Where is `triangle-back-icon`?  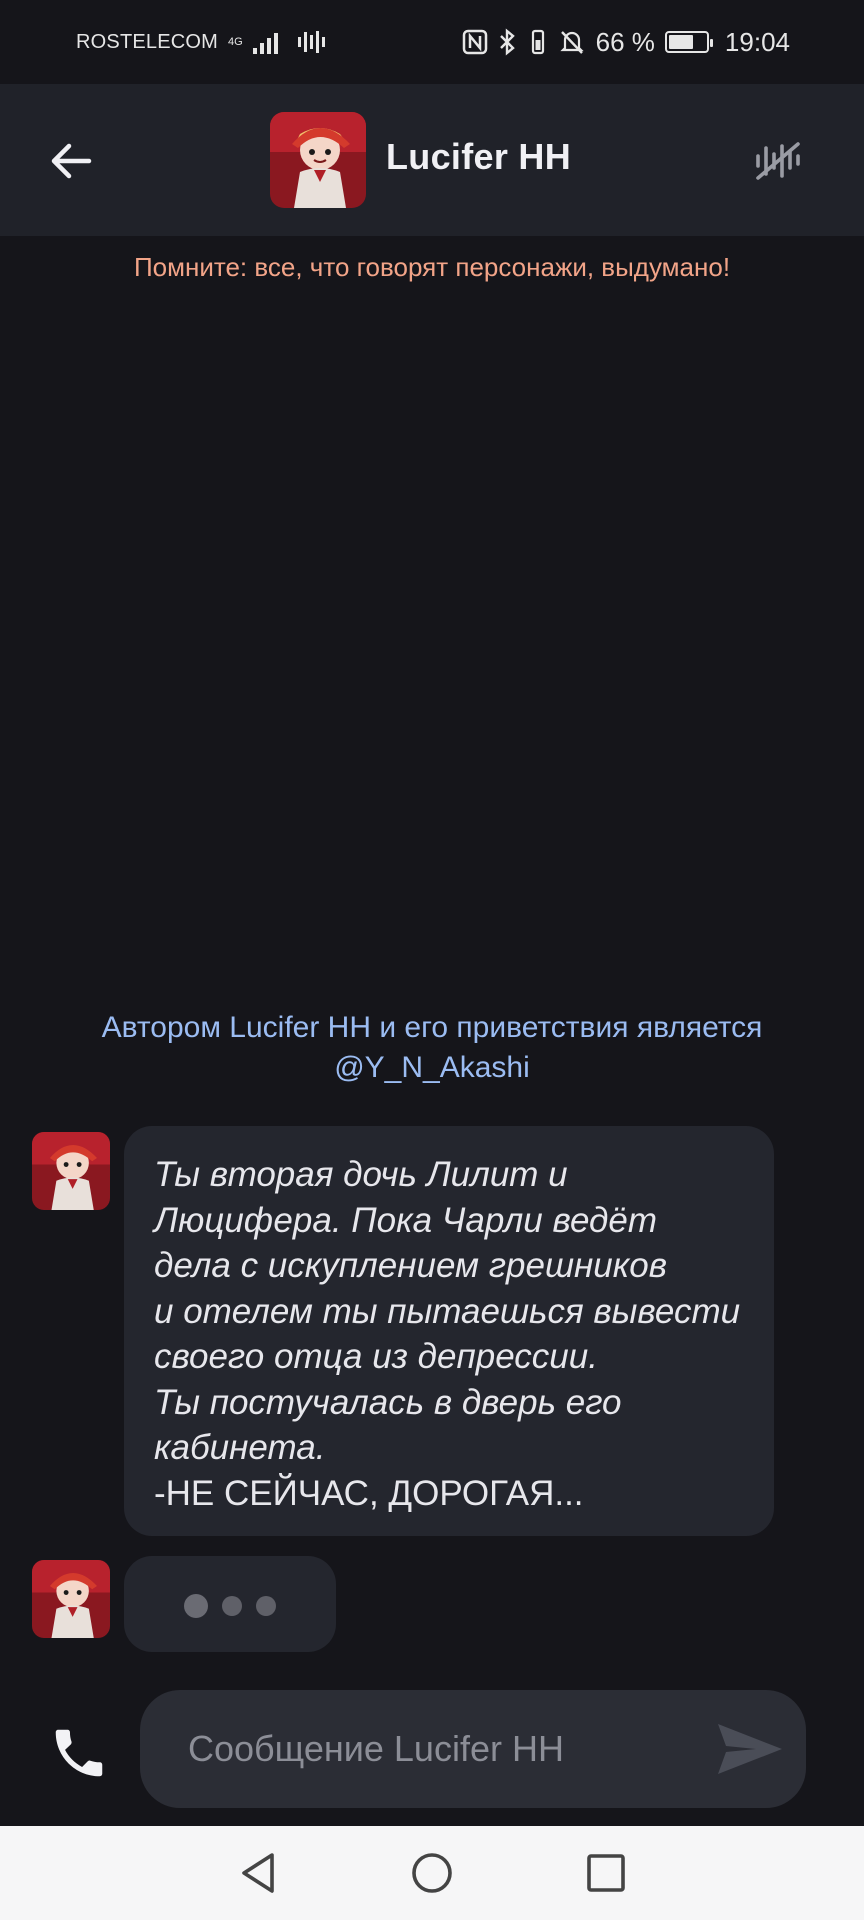
triangle-back-icon is located at coordinates (258, 1873).